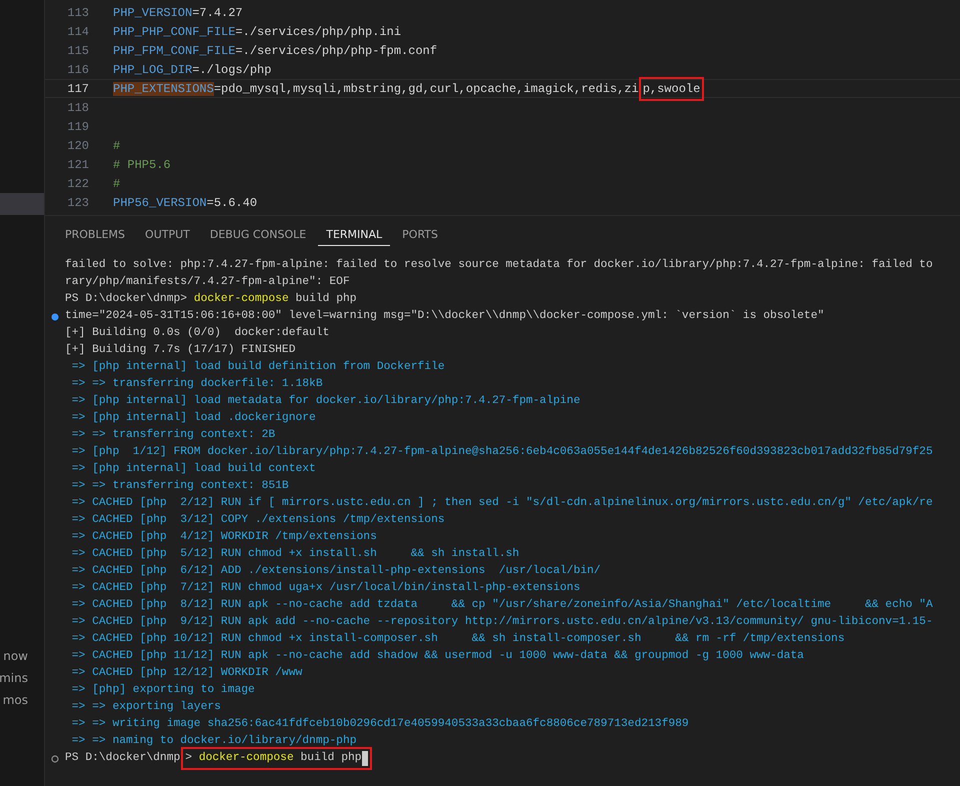 This screenshot has width=960, height=786. What do you see at coordinates (379, 724) in the screenshot?
I see `build-step-text: => => writing image sha256:6ac41fdfceb10b0296cd17e4059940533a33cbaa6fc8806ce789713ed213f989` at bounding box center [379, 724].